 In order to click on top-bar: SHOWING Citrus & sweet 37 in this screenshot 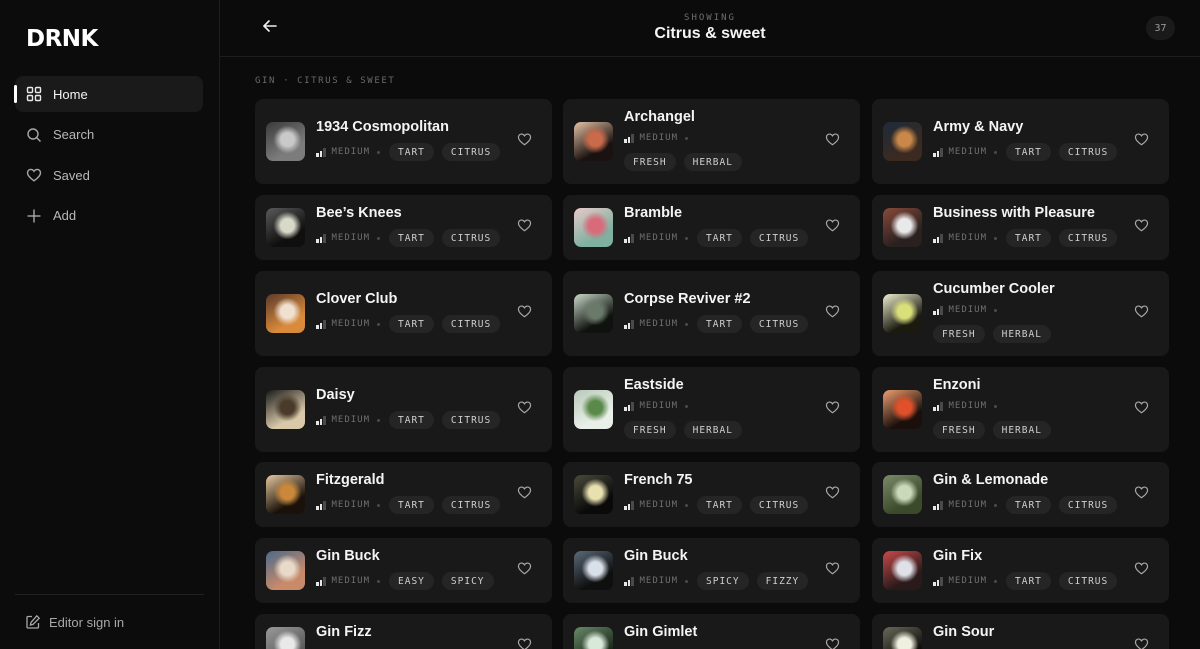, I will do `click(710, 28)`.